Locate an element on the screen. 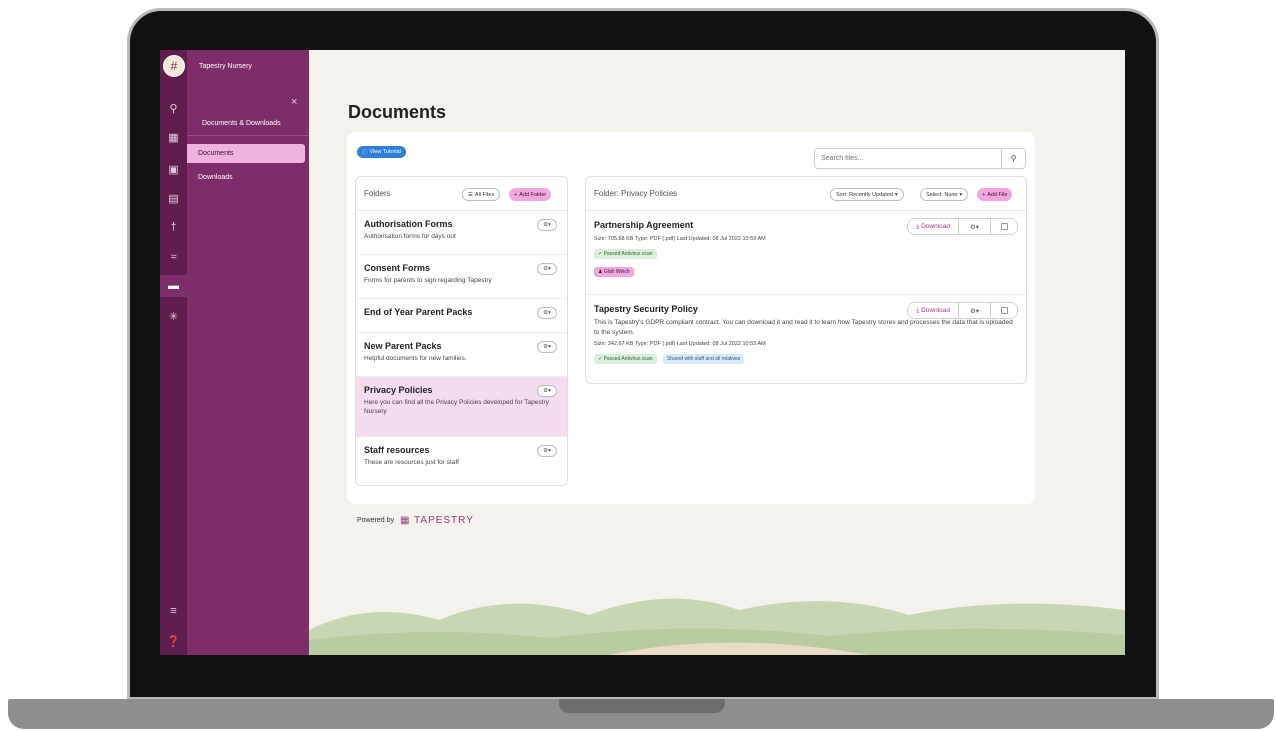 The width and height of the screenshot is (1275, 731). folder-name: Consent Forms is located at coordinates (397, 268).